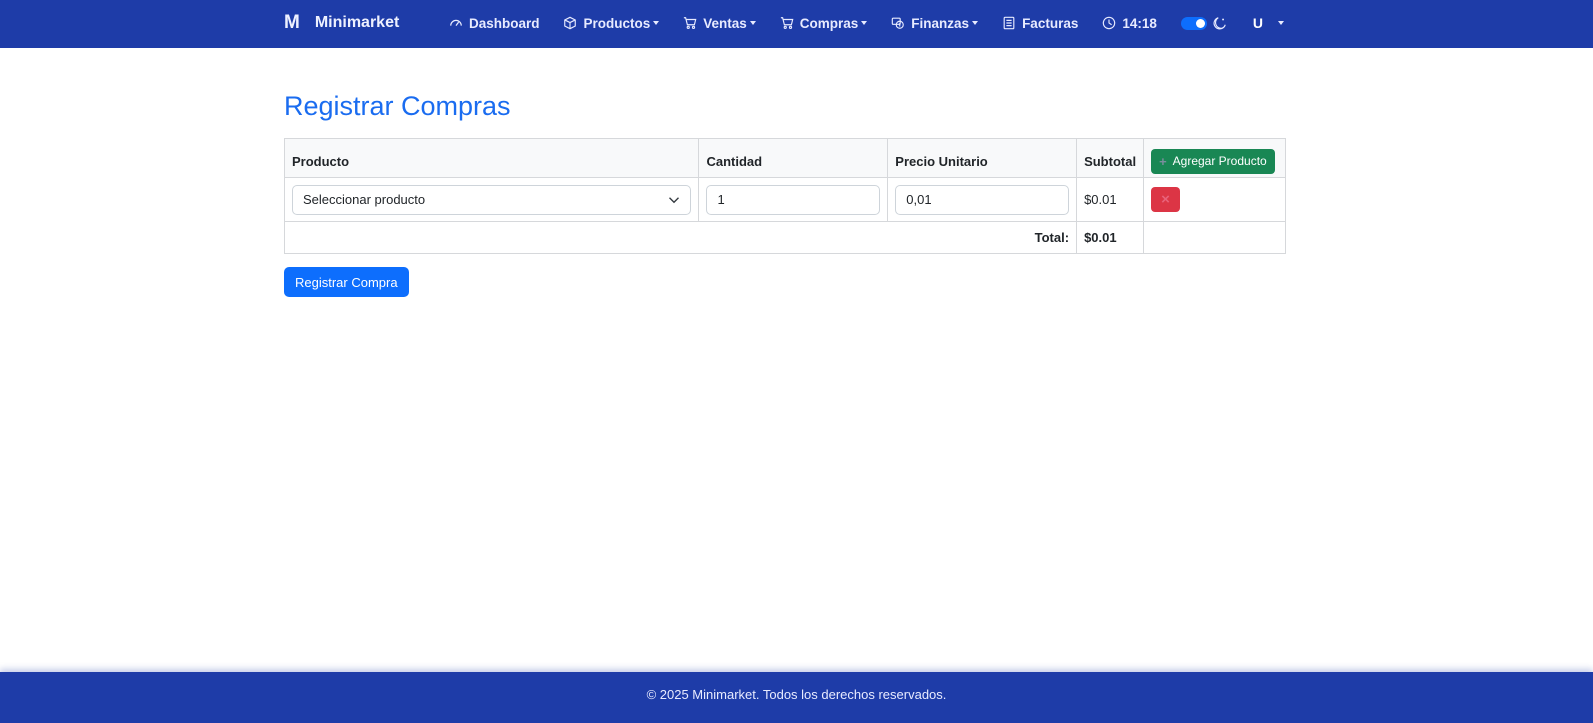 This screenshot has width=1593, height=723. Describe the element at coordinates (1268, 23) in the screenshot. I see `user-menu: U` at that location.